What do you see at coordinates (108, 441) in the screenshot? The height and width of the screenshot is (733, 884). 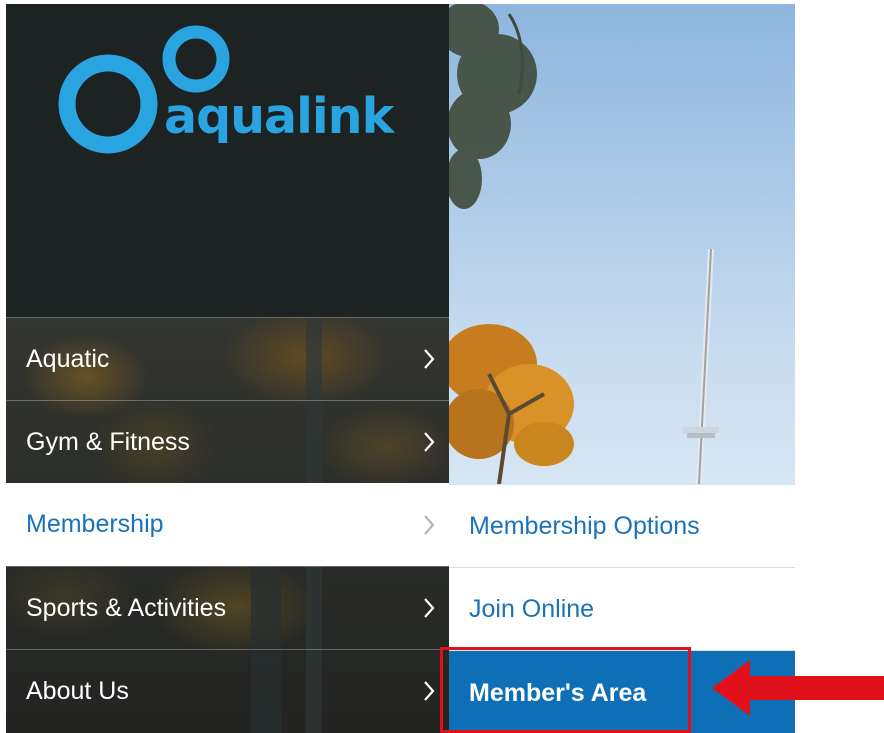 I see `nav-item-label: Gym & Fitness` at bounding box center [108, 441].